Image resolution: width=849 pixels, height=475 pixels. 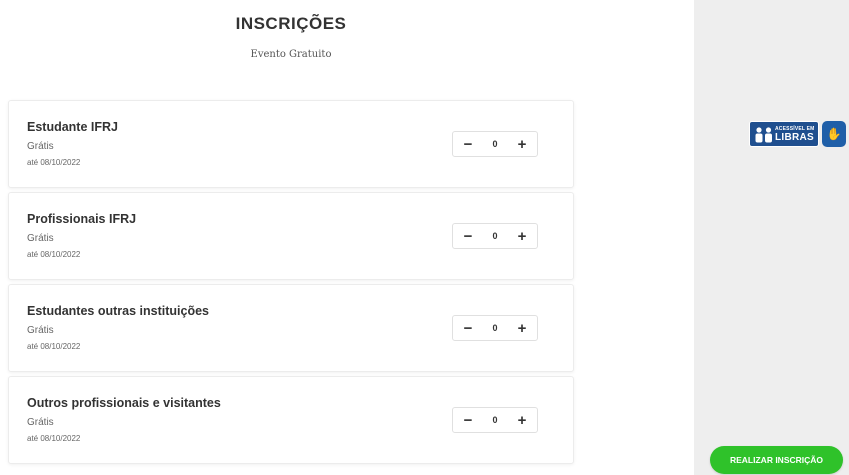 I want to click on ticket-name: Estudante IFRJ, so click(x=72, y=127).